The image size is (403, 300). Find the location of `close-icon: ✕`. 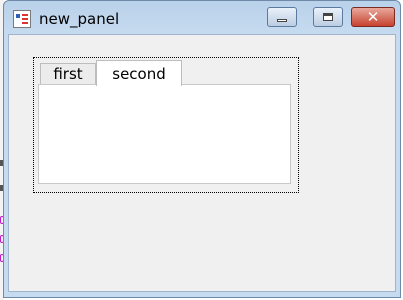

close-icon: ✕ is located at coordinates (373, 17).